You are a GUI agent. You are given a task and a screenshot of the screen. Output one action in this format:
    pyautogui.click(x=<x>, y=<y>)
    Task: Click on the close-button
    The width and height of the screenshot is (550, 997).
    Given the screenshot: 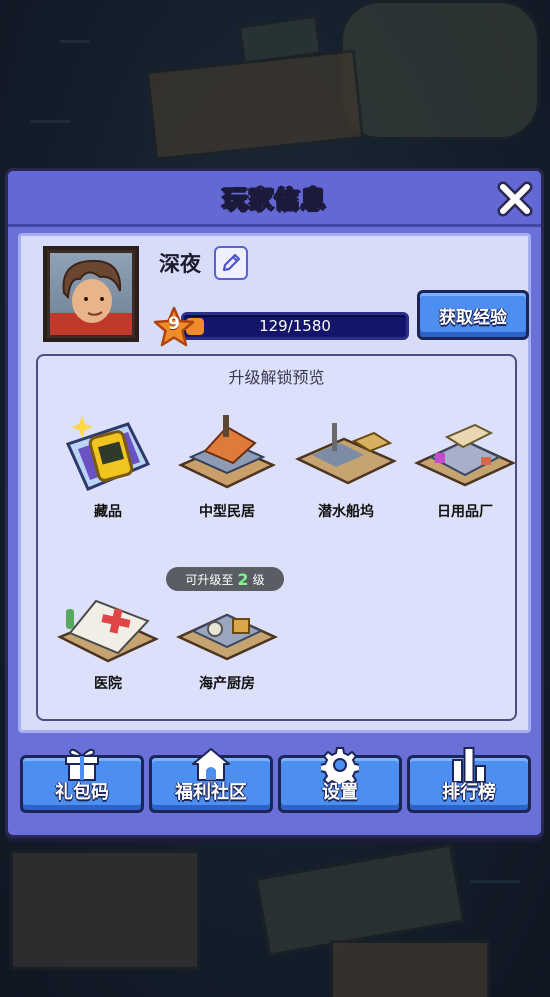 What is the action you would take?
    pyautogui.click(x=515, y=199)
    